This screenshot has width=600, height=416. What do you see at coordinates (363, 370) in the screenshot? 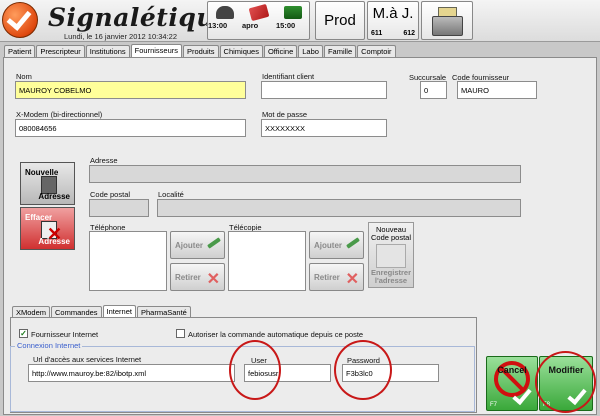
I see `annotation-circle-password` at bounding box center [363, 370].